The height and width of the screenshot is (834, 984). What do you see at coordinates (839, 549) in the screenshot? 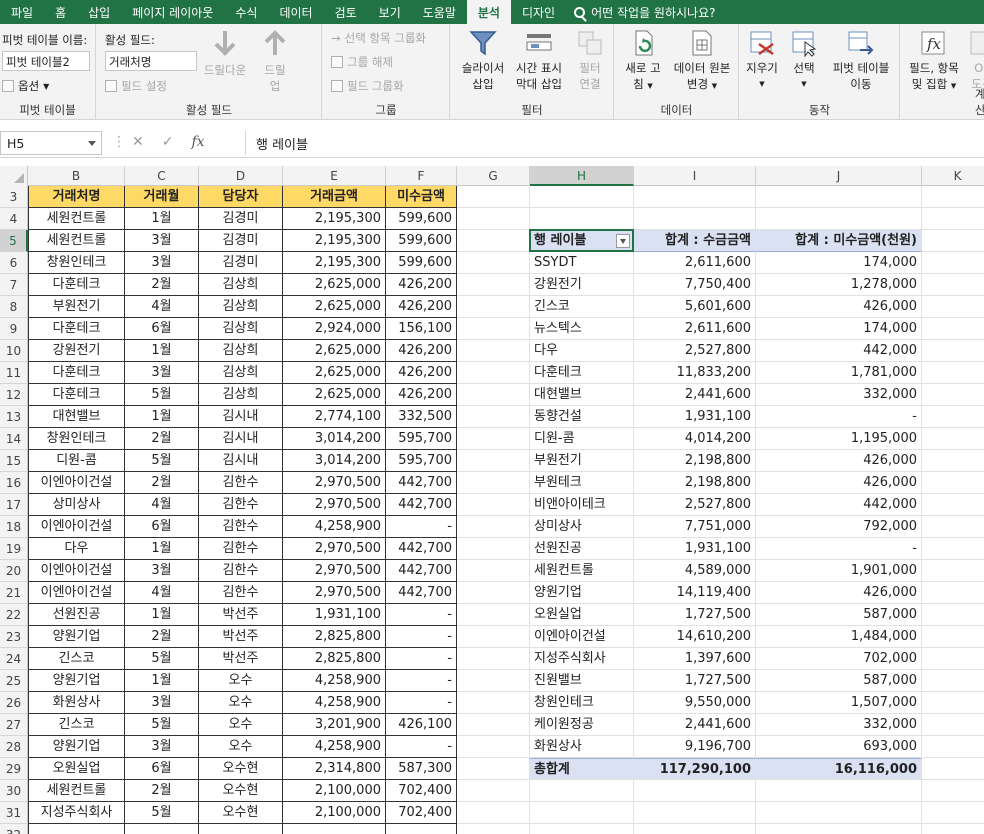
I see `pivot-cell: -` at bounding box center [839, 549].